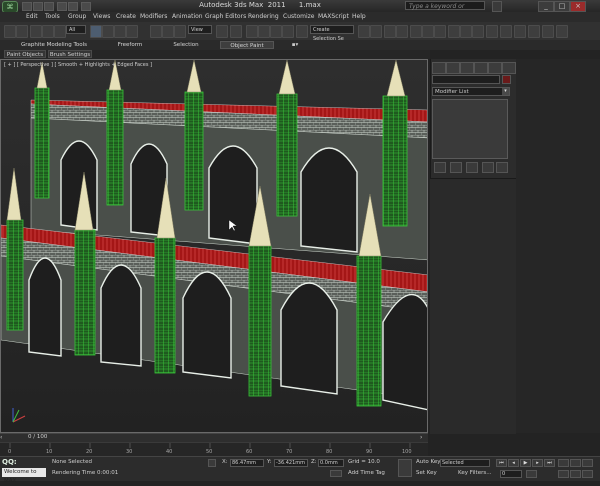 This screenshot has width=600, height=486. What do you see at coordinates (439, 68) in the screenshot?
I see `create-tab-icon` at bounding box center [439, 68].